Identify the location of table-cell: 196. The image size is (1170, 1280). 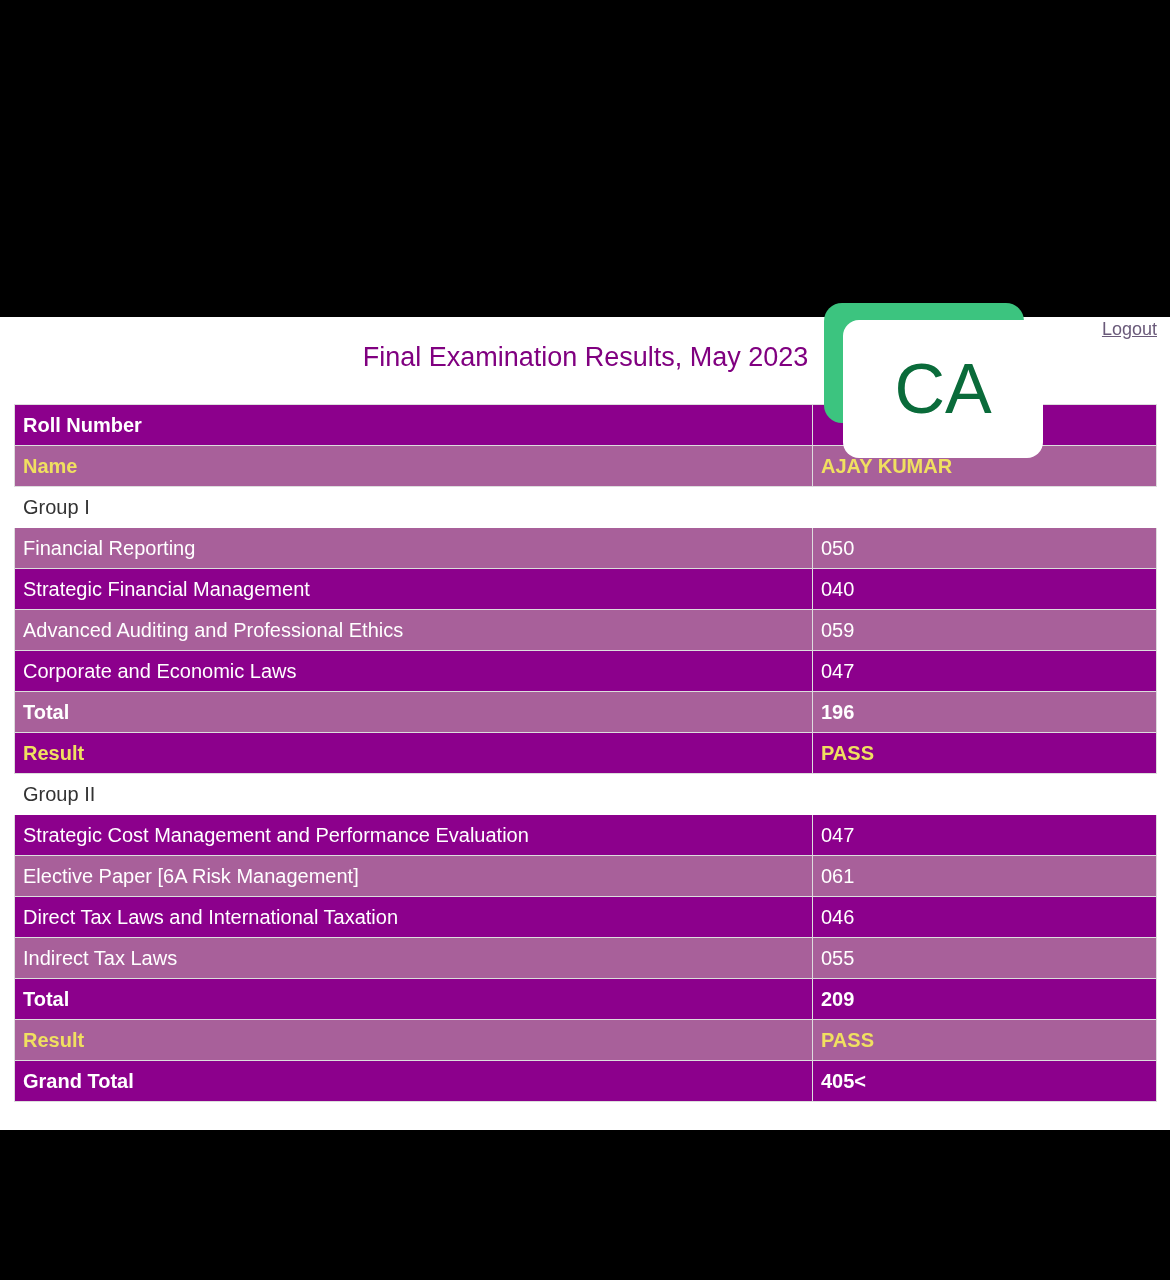
(984, 712).